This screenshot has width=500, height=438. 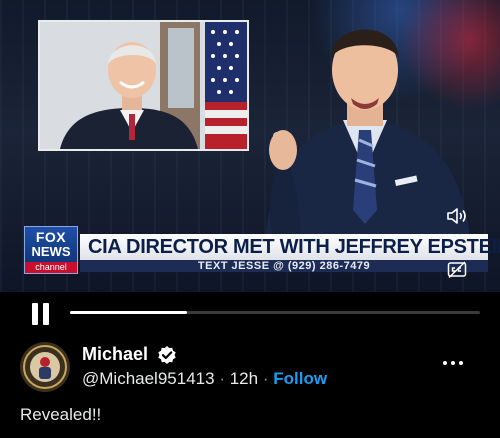 I want to click on pause-icon, so click(x=42, y=314).